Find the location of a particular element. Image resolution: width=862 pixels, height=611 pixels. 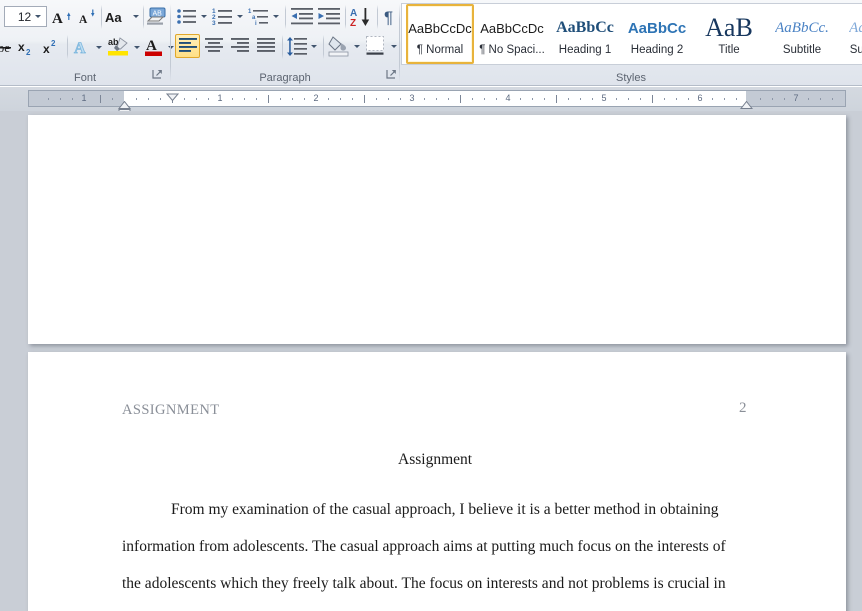

increase-indent-icon is located at coordinates (329, 16).